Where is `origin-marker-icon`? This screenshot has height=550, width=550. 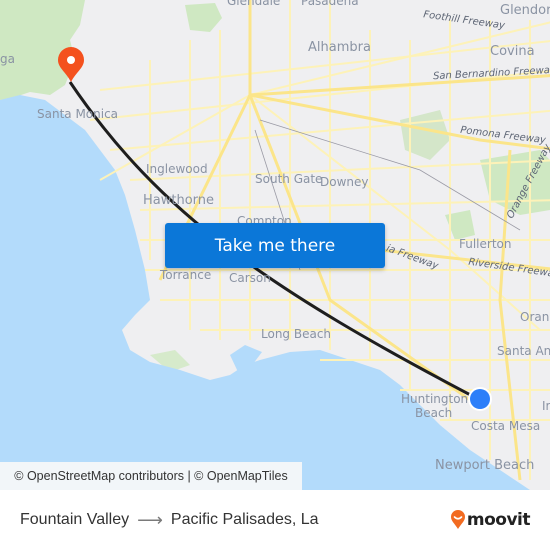
origin-marker-icon is located at coordinates (480, 399).